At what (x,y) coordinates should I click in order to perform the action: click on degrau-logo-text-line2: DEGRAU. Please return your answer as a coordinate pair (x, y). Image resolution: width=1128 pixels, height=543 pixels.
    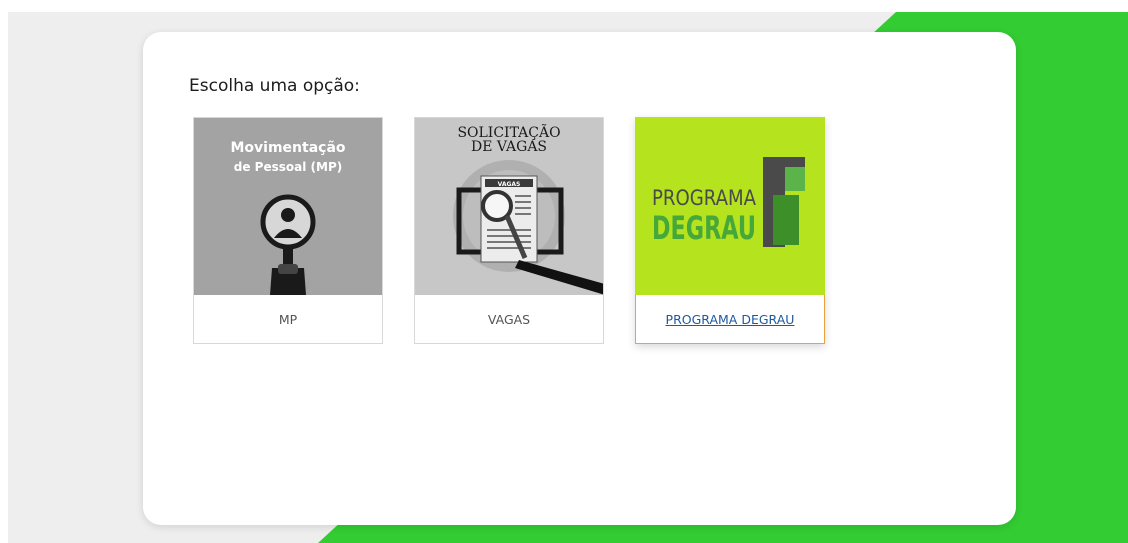
    Looking at the image, I should click on (704, 228).